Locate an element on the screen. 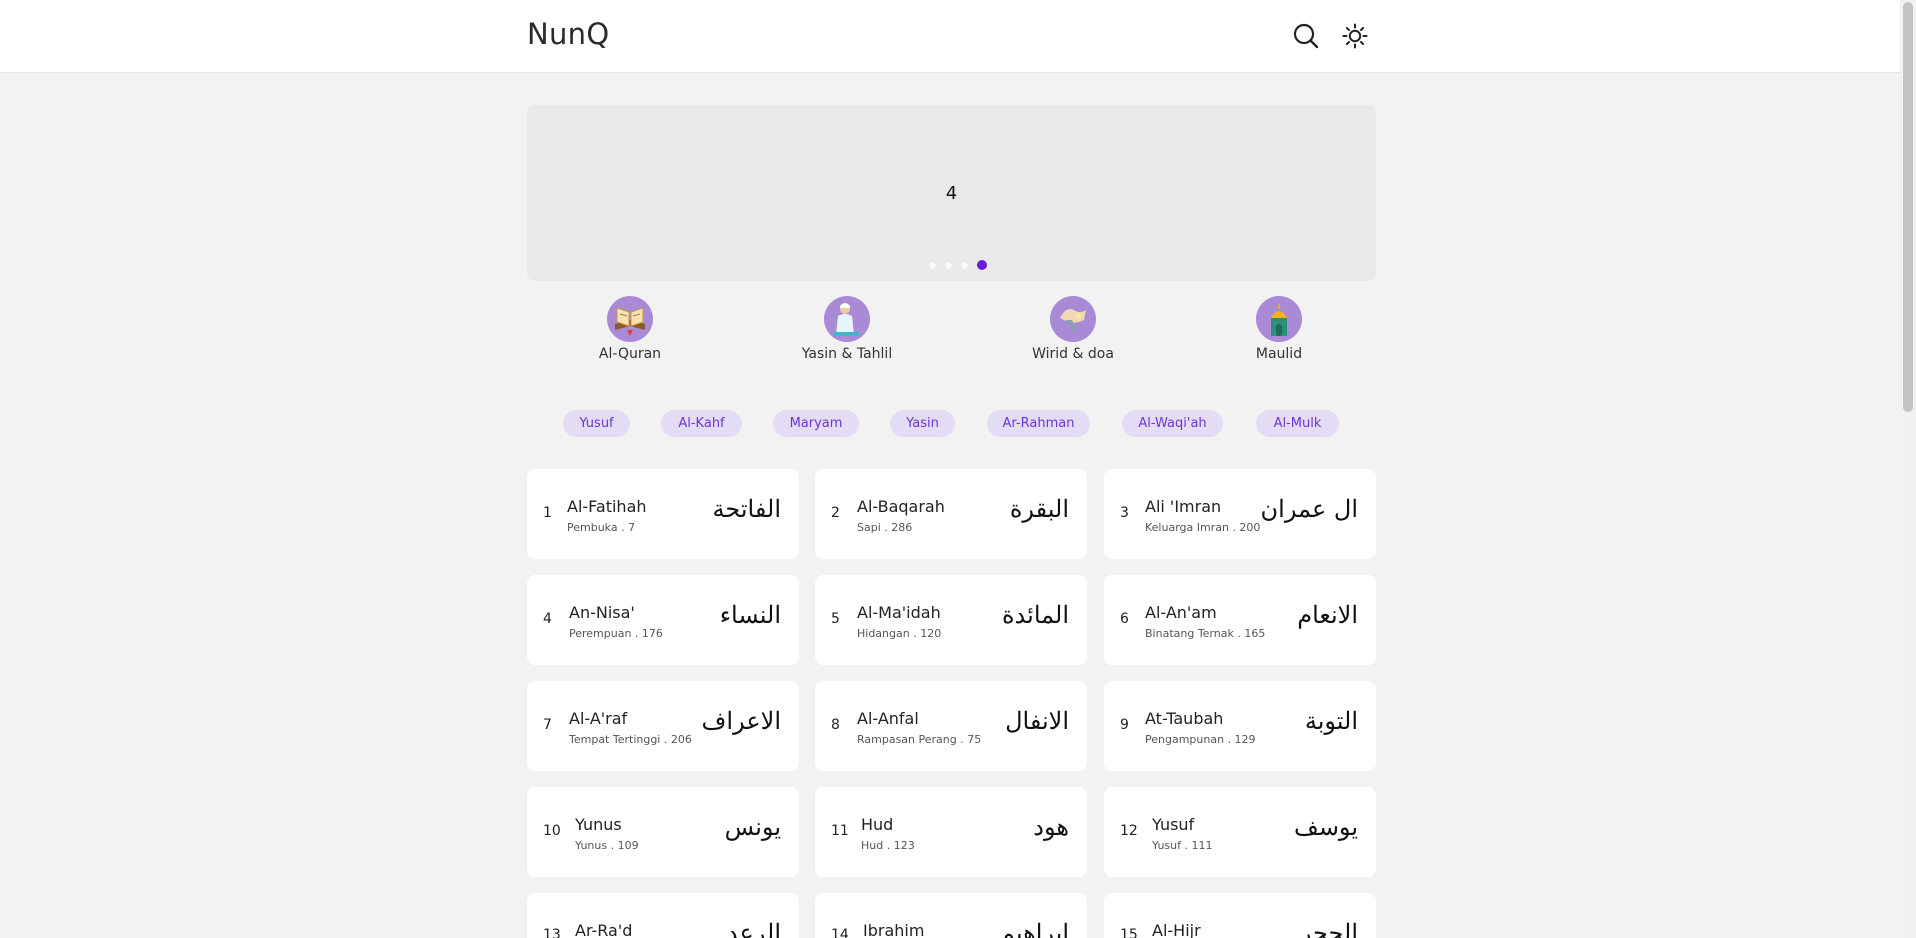 This screenshot has height=938, width=1916. carousel-dot-active is located at coordinates (982, 265).